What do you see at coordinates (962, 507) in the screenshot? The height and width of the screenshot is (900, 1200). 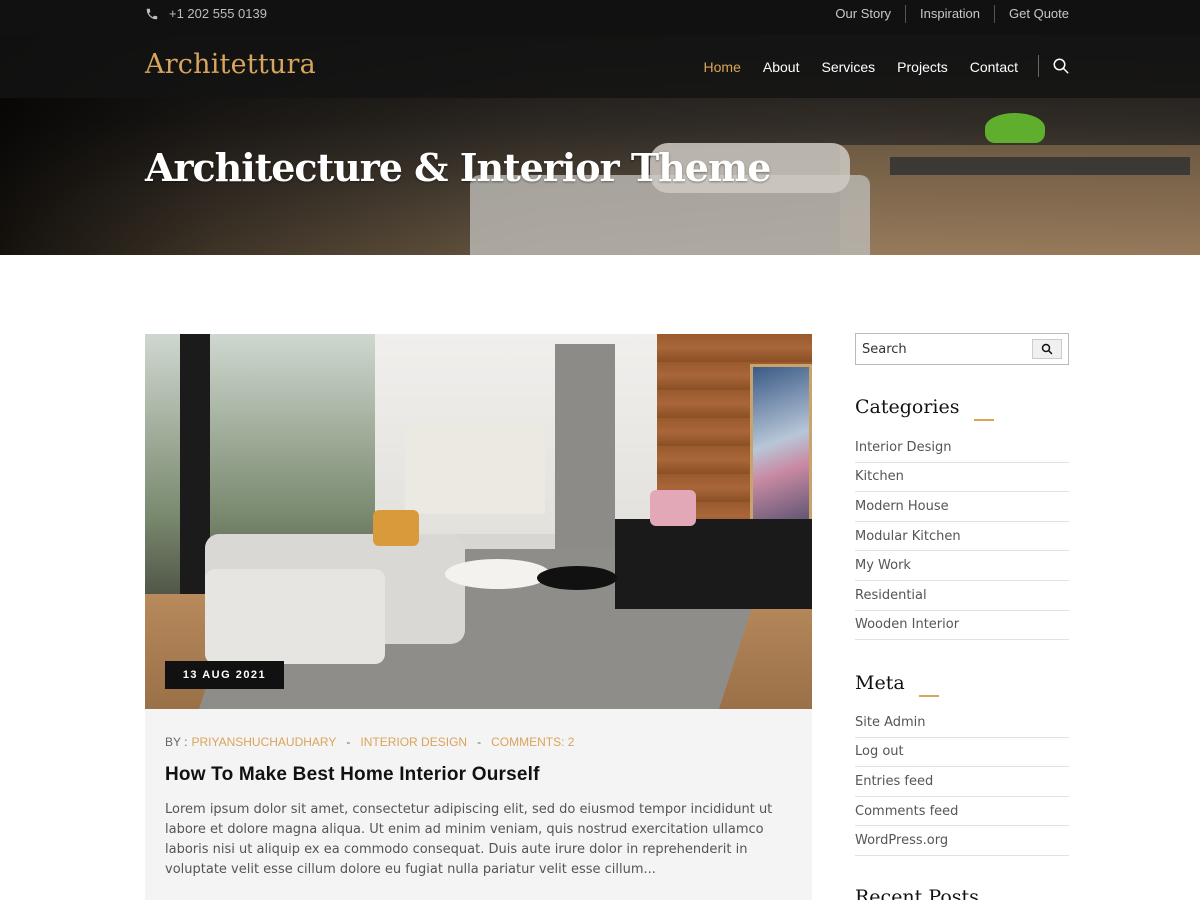 I see `category-link: Modern House` at bounding box center [962, 507].